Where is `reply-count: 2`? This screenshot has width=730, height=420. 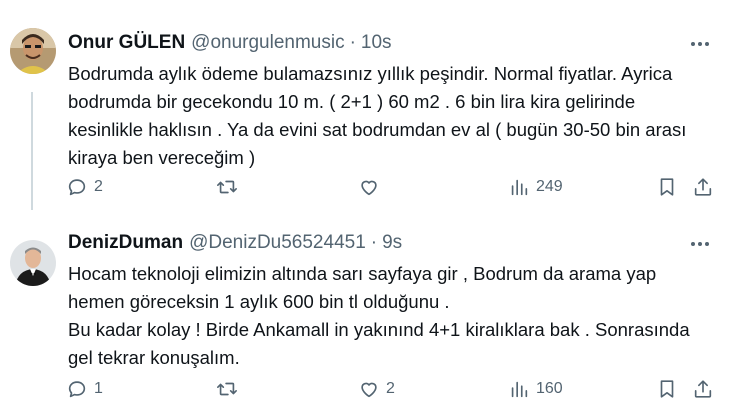 reply-count: 2 is located at coordinates (98, 186).